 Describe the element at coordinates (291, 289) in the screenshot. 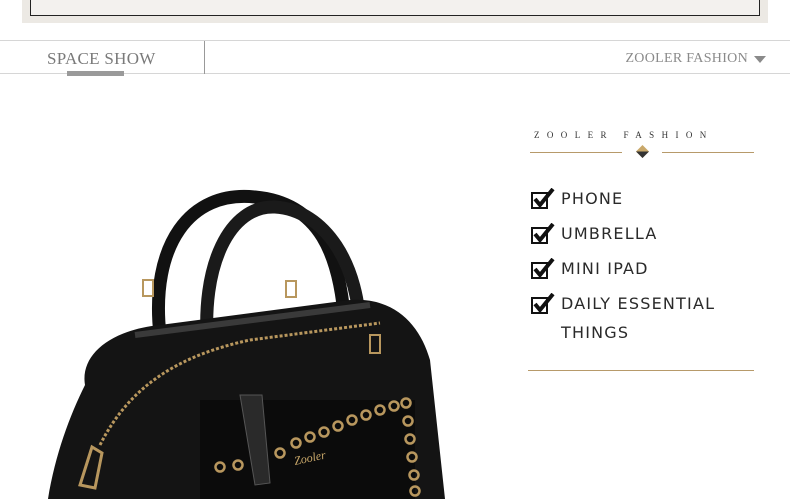

I see `bag-ring-right` at that location.